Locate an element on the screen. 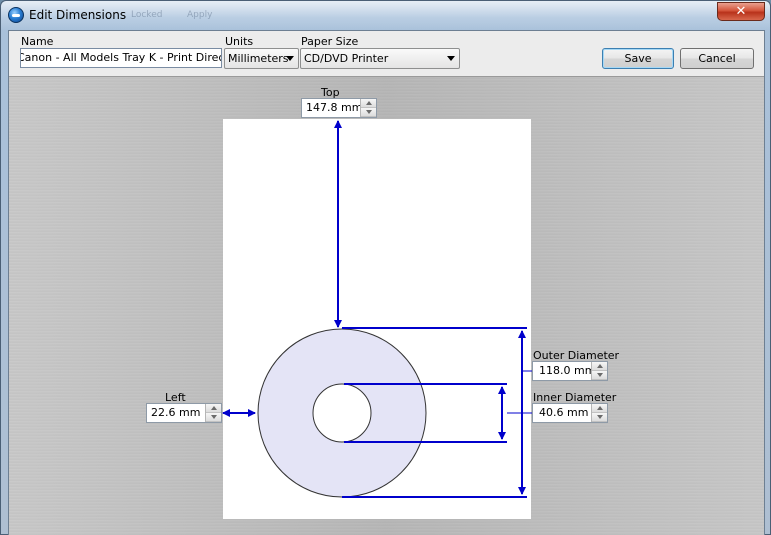 Image resolution: width=771 pixels, height=535 pixels. top-value: 147.8 mm is located at coordinates (334, 107).